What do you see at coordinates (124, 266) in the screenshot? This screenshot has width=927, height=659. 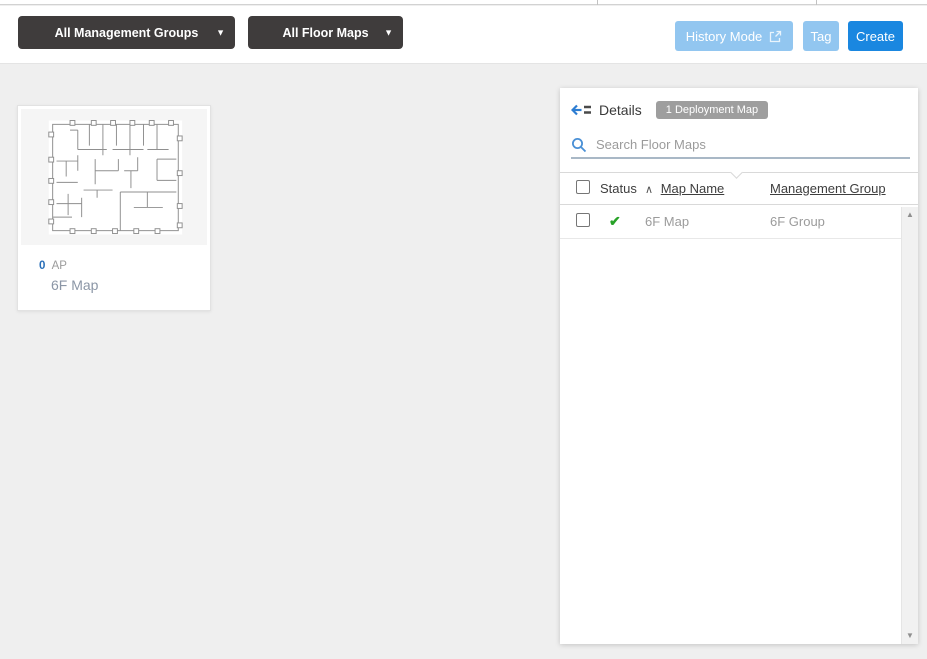 I see `ap-count-line: 0 AP` at bounding box center [124, 266].